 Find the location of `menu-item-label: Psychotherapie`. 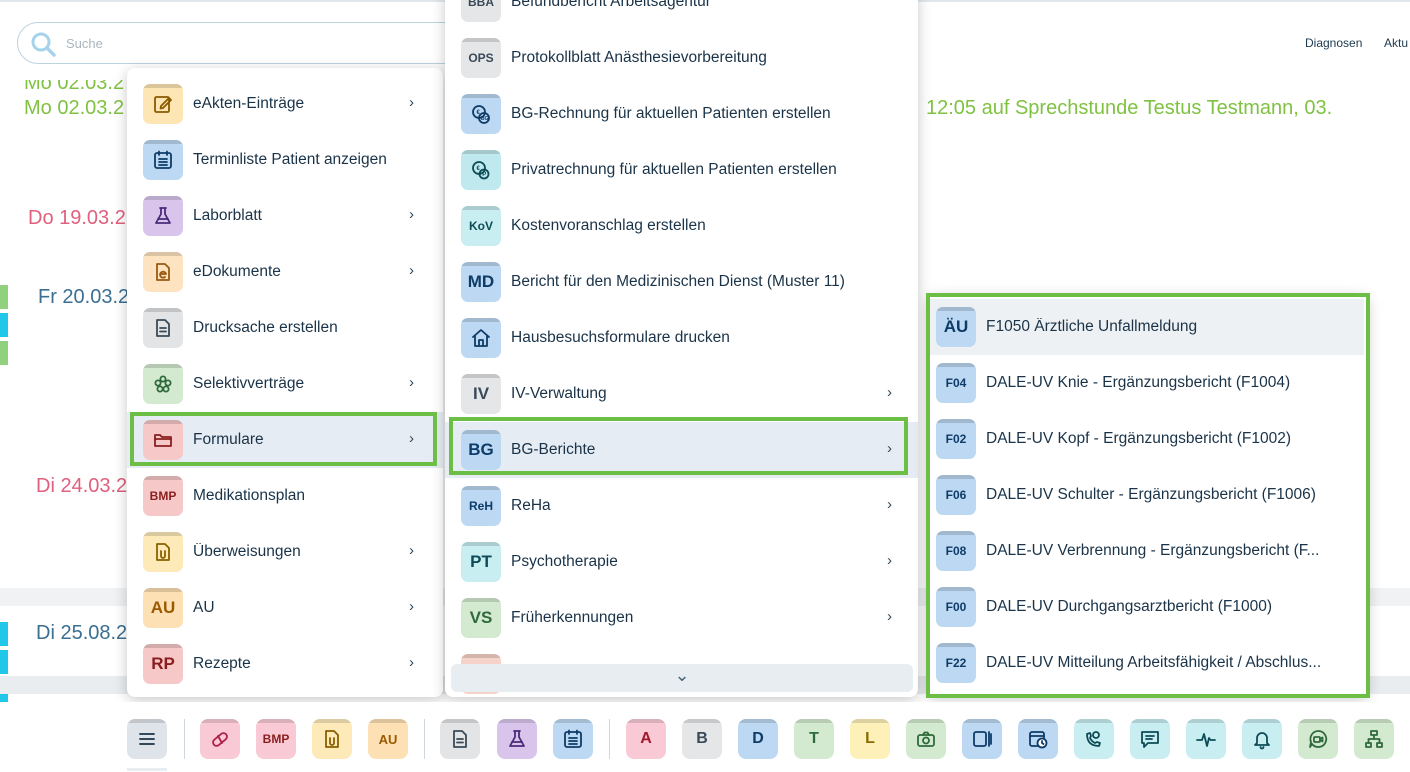

menu-item-label: Psychotherapie is located at coordinates (564, 561).